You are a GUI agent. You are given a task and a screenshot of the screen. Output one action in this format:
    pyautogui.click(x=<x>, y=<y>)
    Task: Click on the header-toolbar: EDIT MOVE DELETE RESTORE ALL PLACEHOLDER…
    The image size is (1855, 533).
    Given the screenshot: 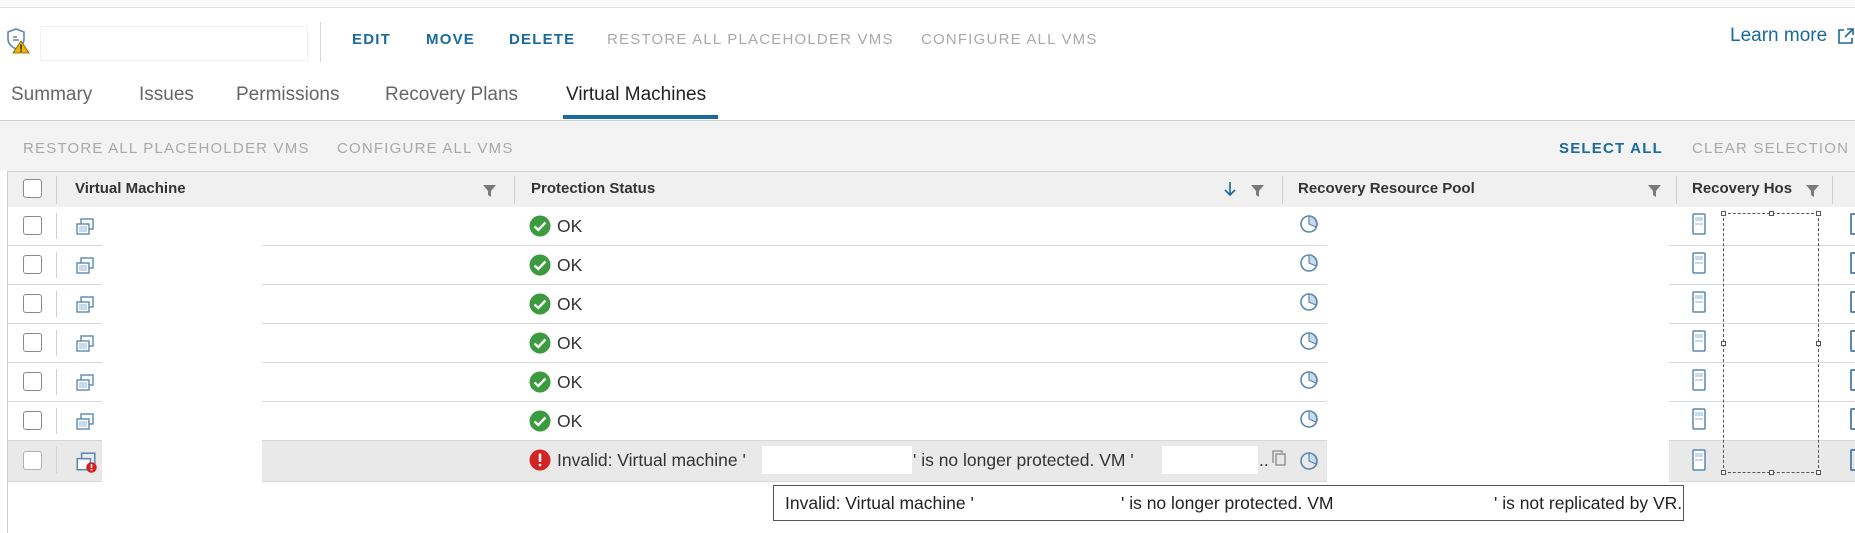 What is the action you would take?
    pyautogui.click(x=927, y=40)
    